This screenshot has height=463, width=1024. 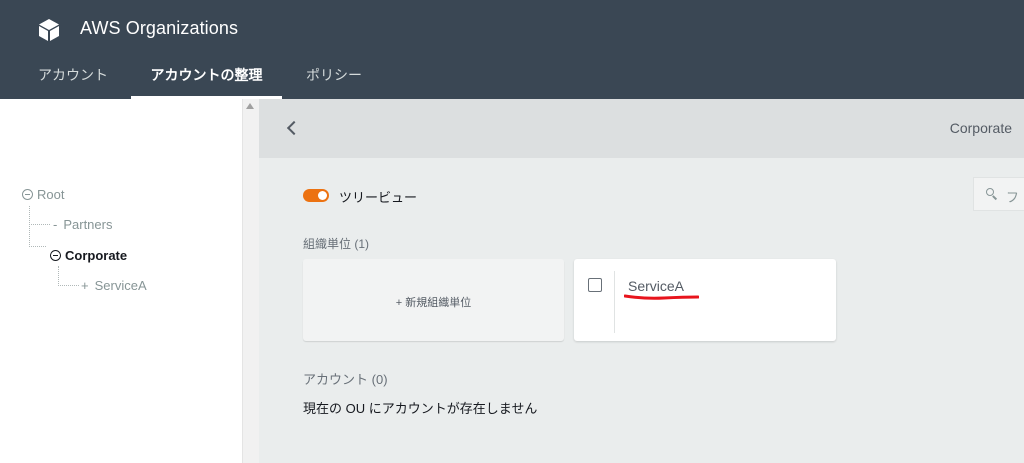 What do you see at coordinates (114, 285) in the screenshot?
I see `tree-node-servicea: + ServiceA` at bounding box center [114, 285].